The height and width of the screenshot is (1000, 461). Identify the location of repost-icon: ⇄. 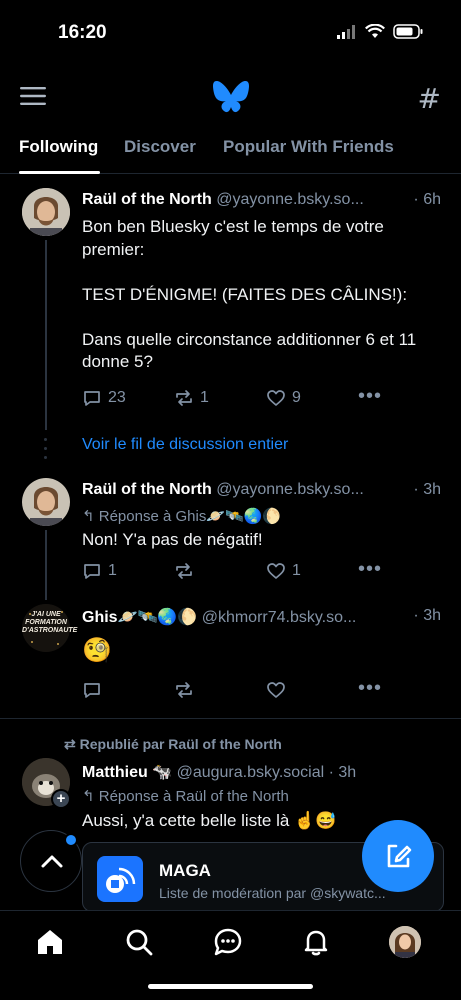
(72, 744).